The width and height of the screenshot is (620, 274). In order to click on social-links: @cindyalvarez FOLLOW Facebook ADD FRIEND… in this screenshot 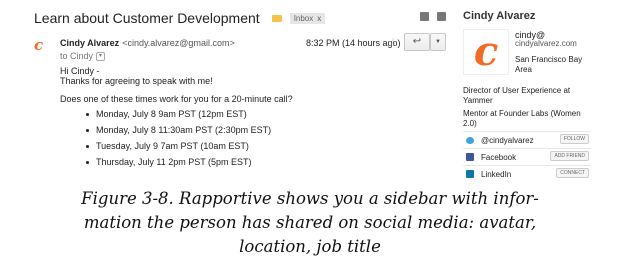, I will do `click(527, 156)`.